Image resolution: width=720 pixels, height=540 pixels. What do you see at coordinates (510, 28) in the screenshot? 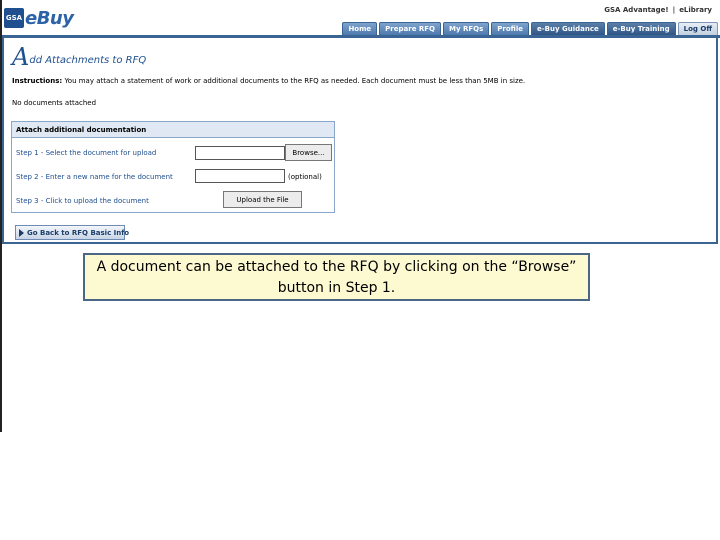
I see `tab-profile: Profile` at bounding box center [510, 28].